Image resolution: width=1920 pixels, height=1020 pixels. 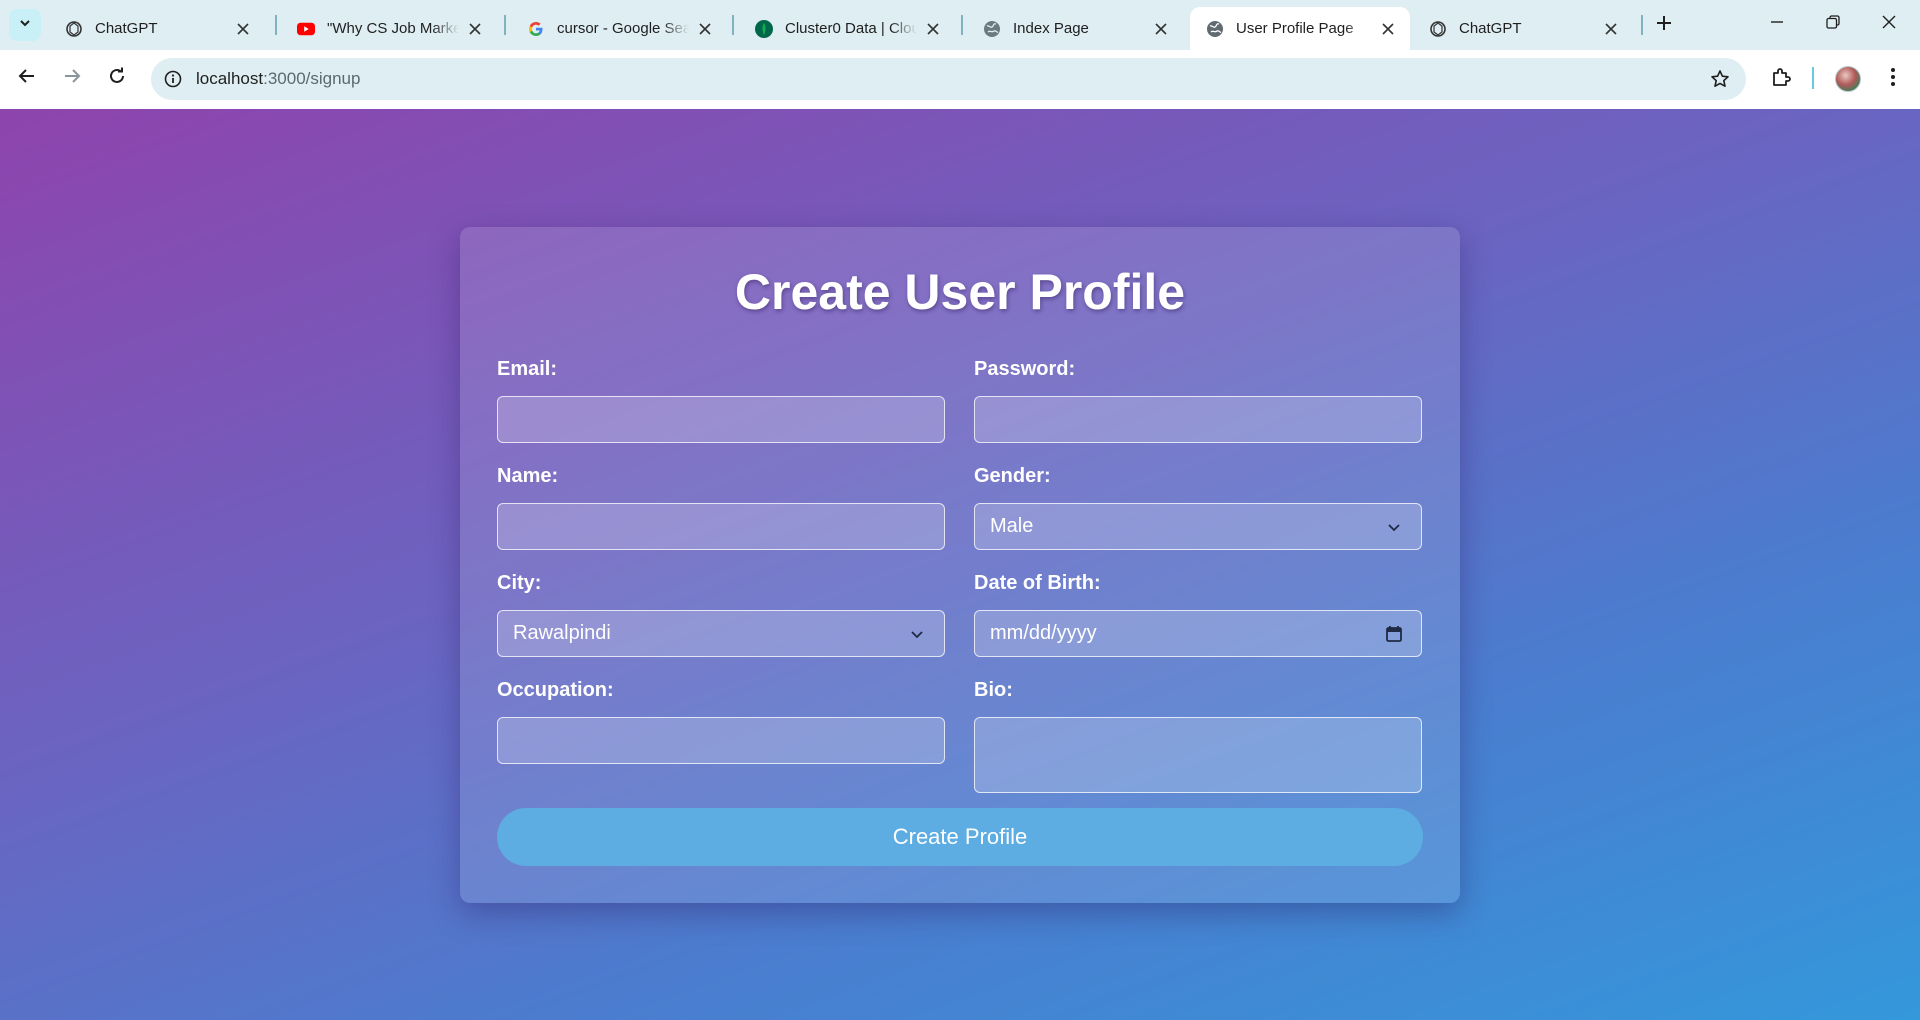 I want to click on google-icon, so click(x=536, y=29).